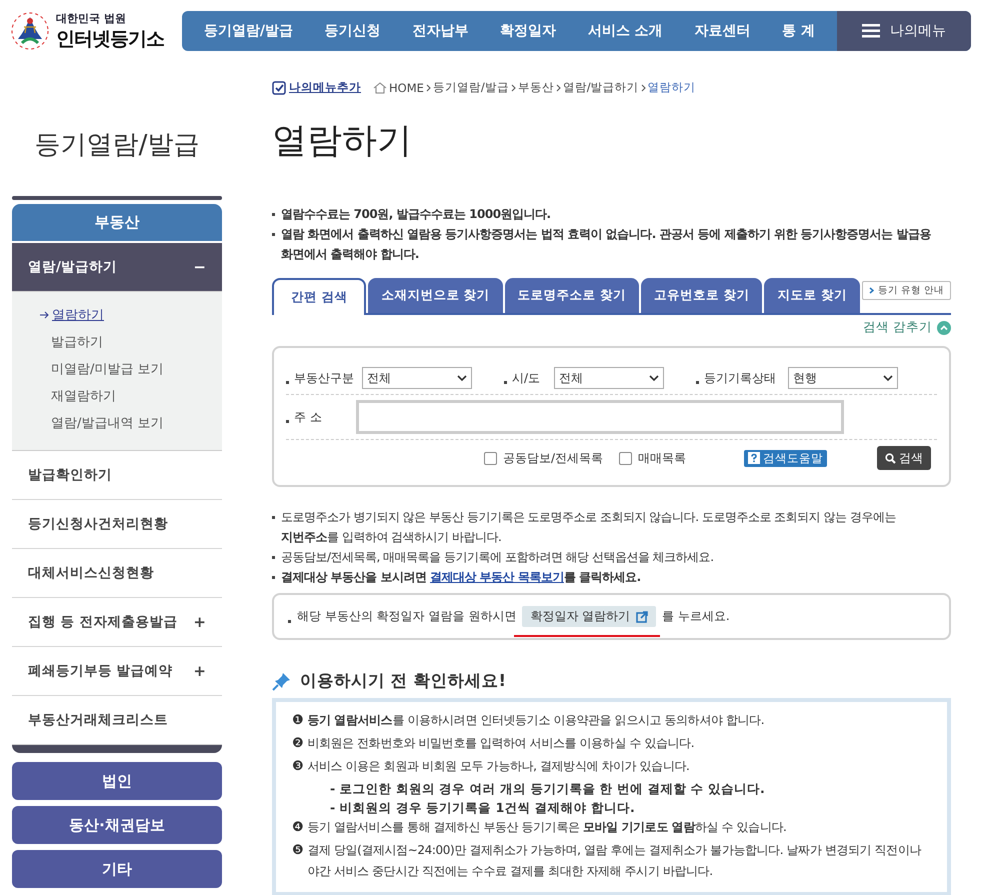  Describe the element at coordinates (600, 417) in the screenshot. I see `address-input` at that location.